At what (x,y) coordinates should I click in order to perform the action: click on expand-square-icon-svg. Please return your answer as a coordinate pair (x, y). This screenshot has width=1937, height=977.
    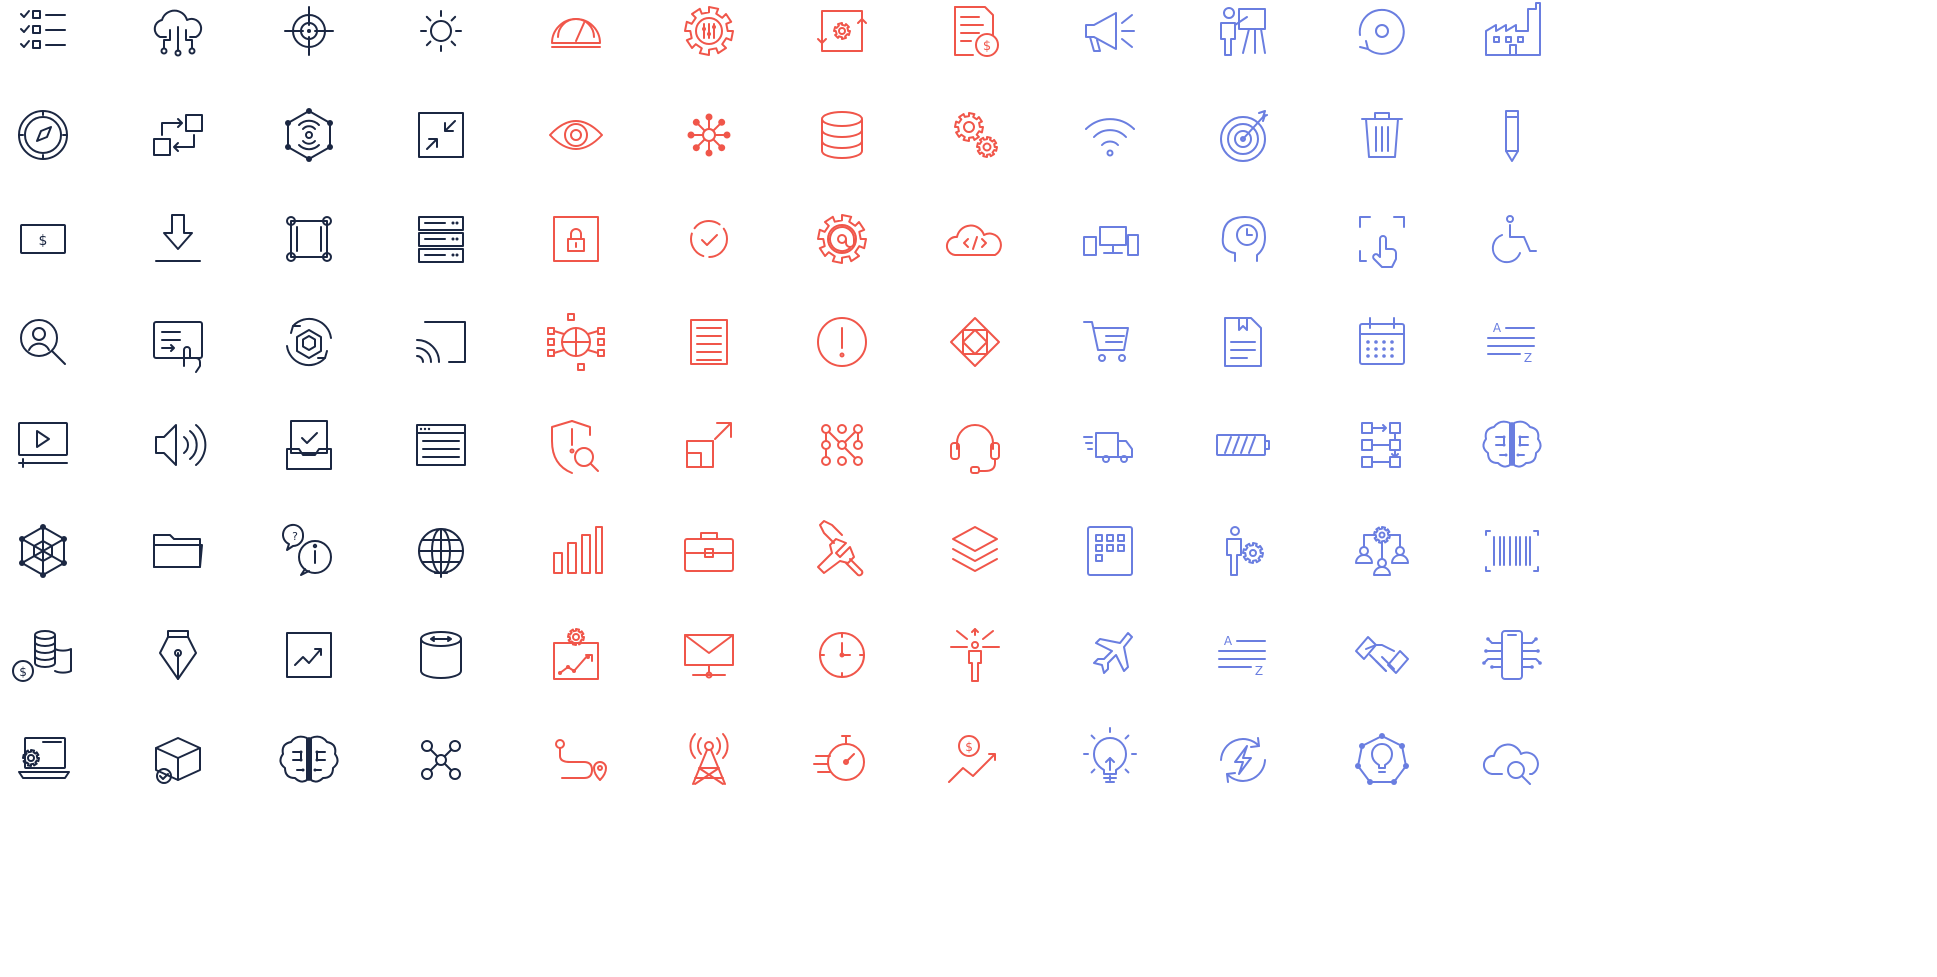
    Looking at the image, I should click on (709, 445).